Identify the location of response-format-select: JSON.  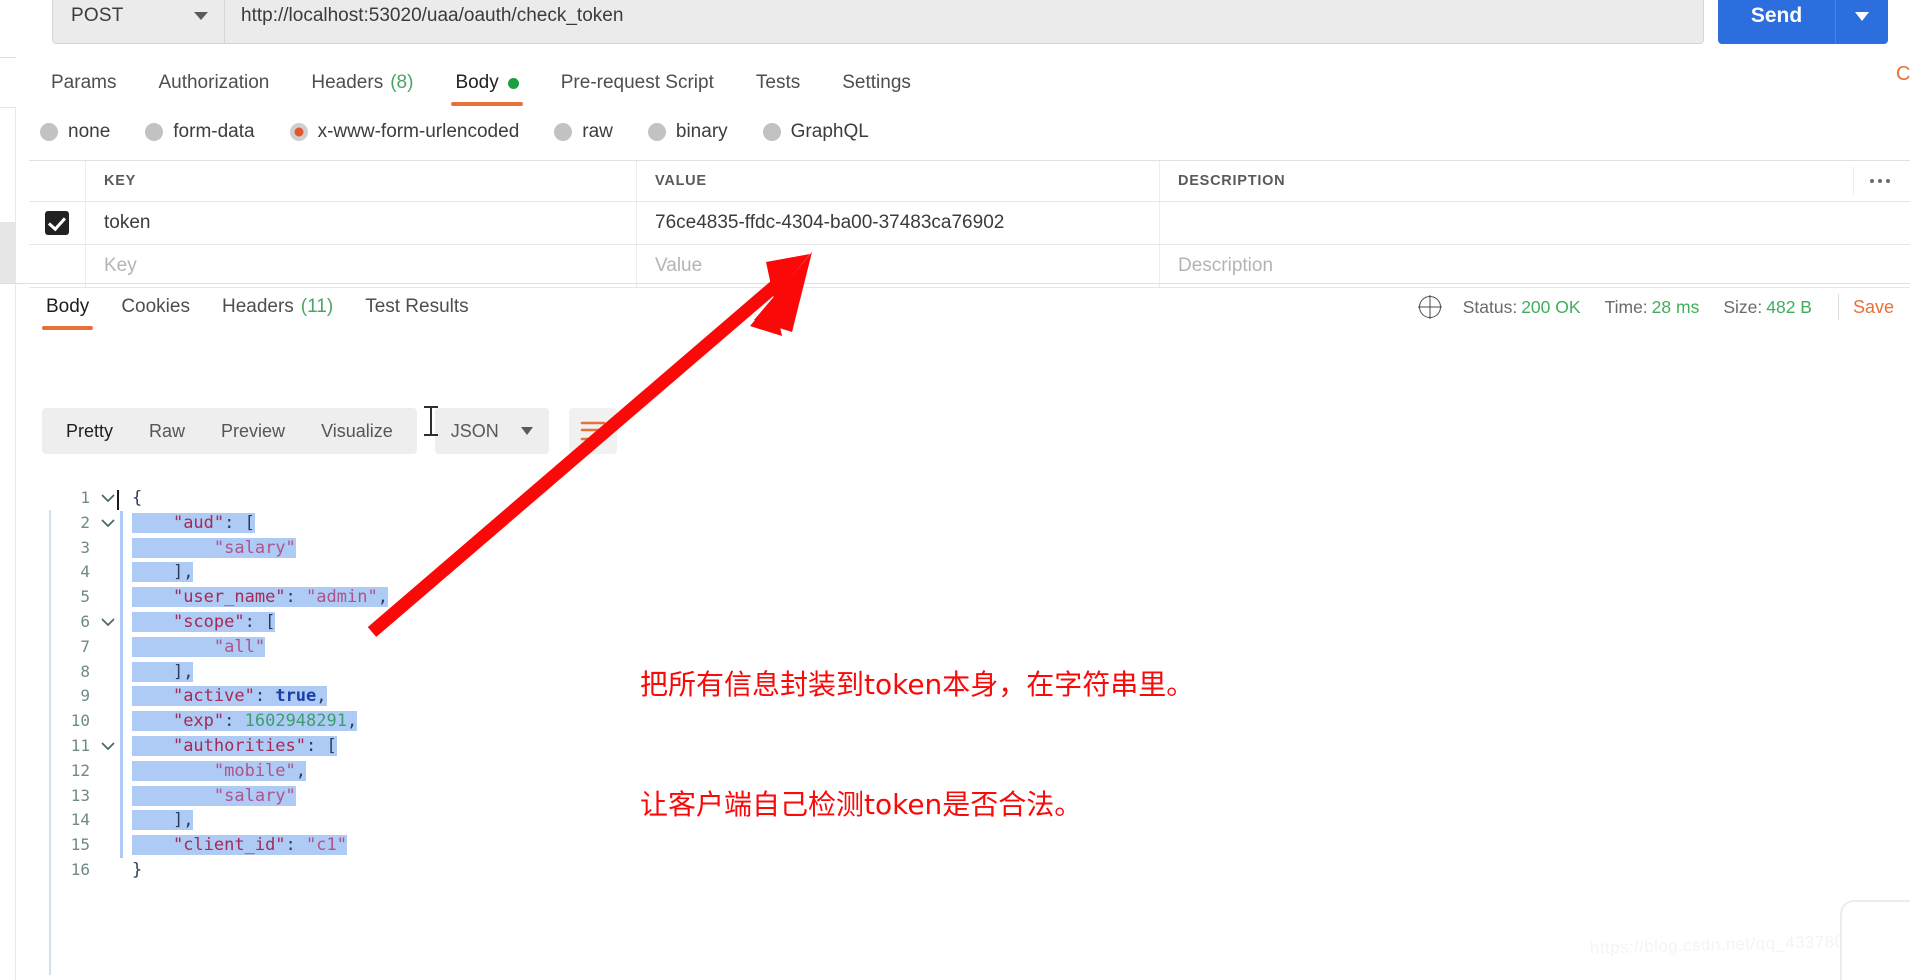
(491, 431).